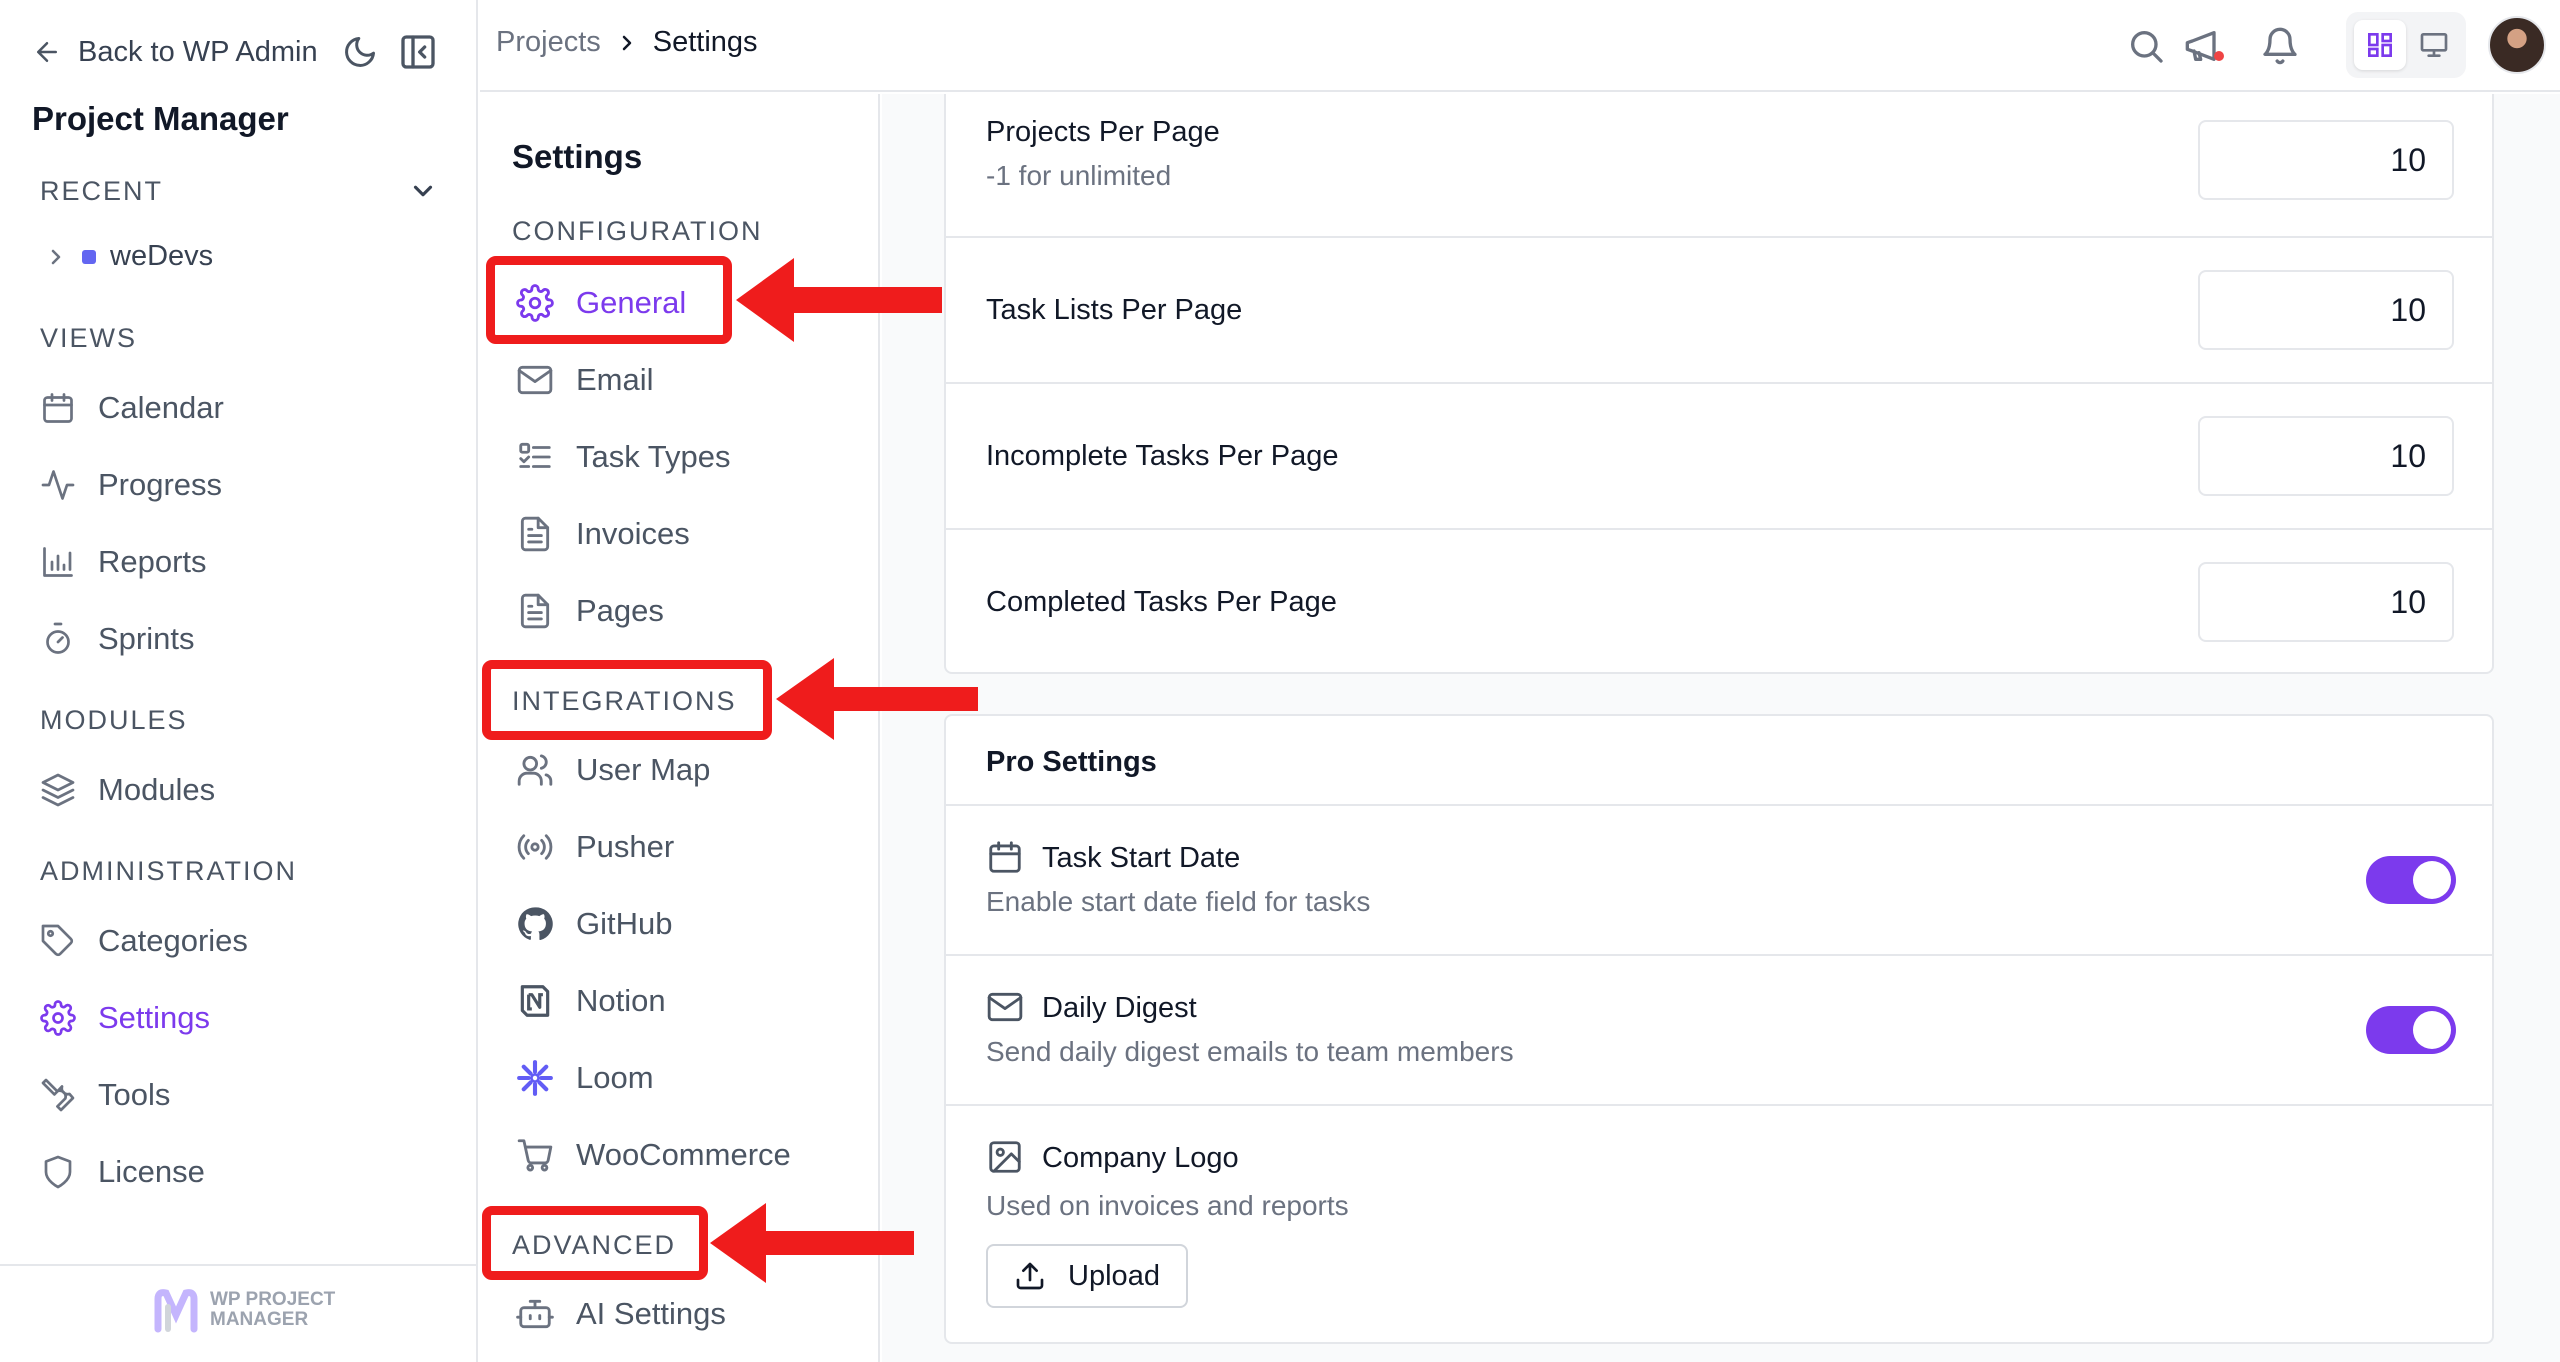  What do you see at coordinates (620, 610) in the screenshot?
I see `subnav-item-label: Pages` at bounding box center [620, 610].